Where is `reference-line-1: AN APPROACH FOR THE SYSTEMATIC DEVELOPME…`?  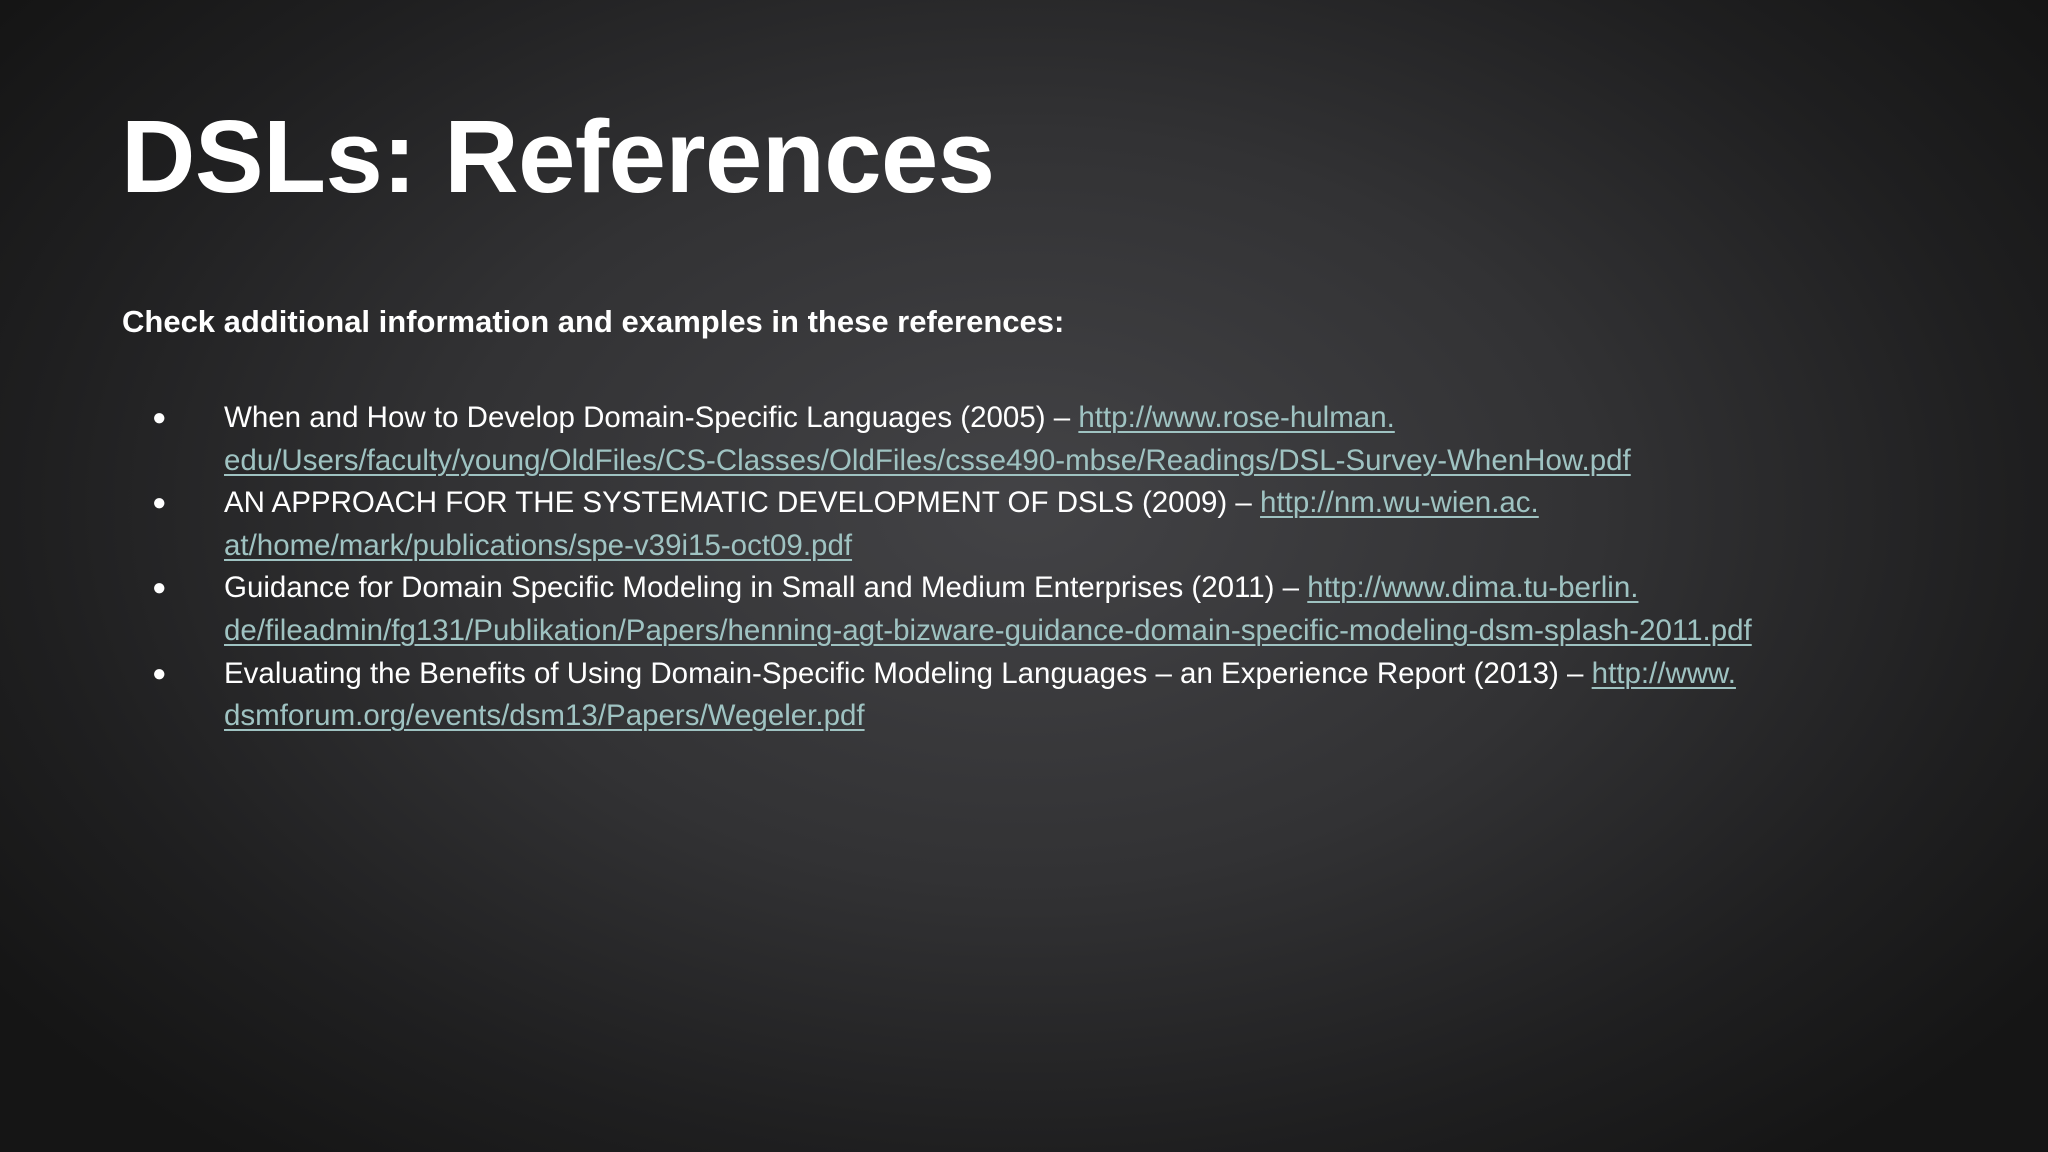
reference-line-1: AN APPROACH FOR THE SYSTEMATIC DEVELOPME… is located at coordinates (1088, 503).